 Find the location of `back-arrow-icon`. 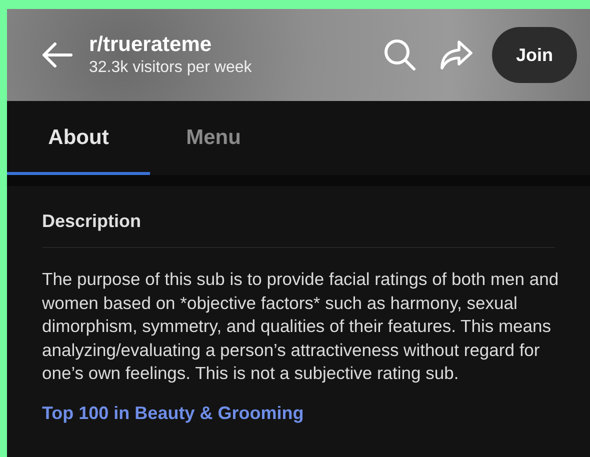

back-arrow-icon is located at coordinates (57, 55).